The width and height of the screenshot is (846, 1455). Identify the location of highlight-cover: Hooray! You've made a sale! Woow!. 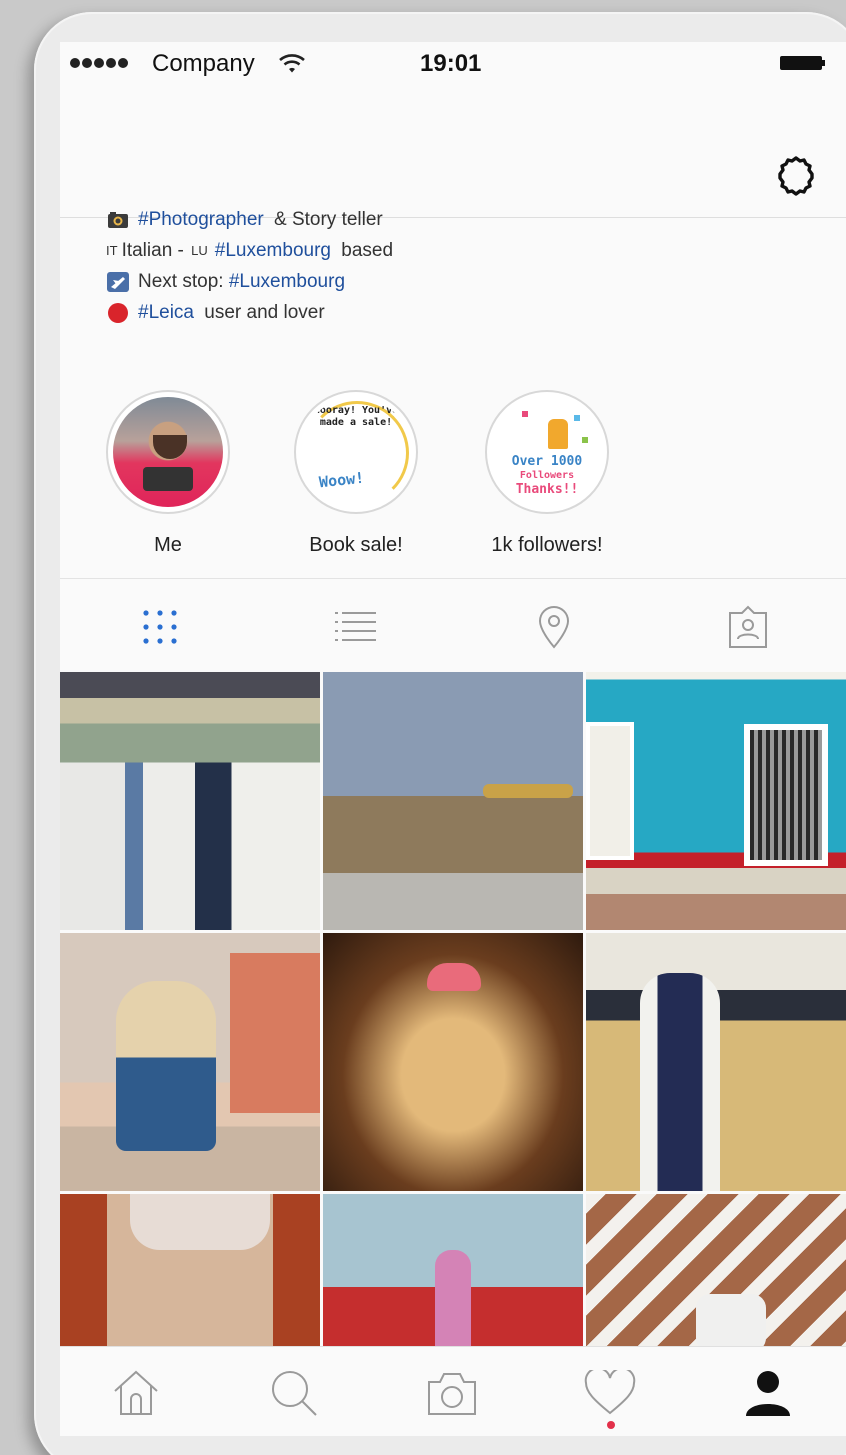
(356, 452).